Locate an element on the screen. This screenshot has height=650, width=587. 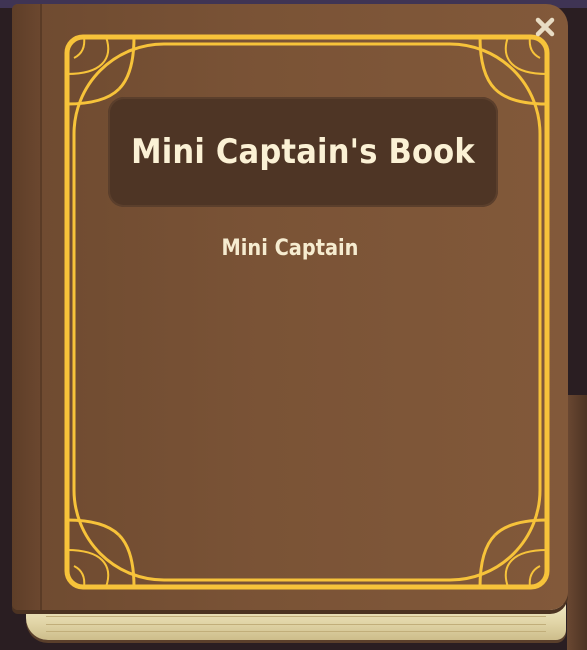
book-author: Mini Captain is located at coordinates (290, 248).